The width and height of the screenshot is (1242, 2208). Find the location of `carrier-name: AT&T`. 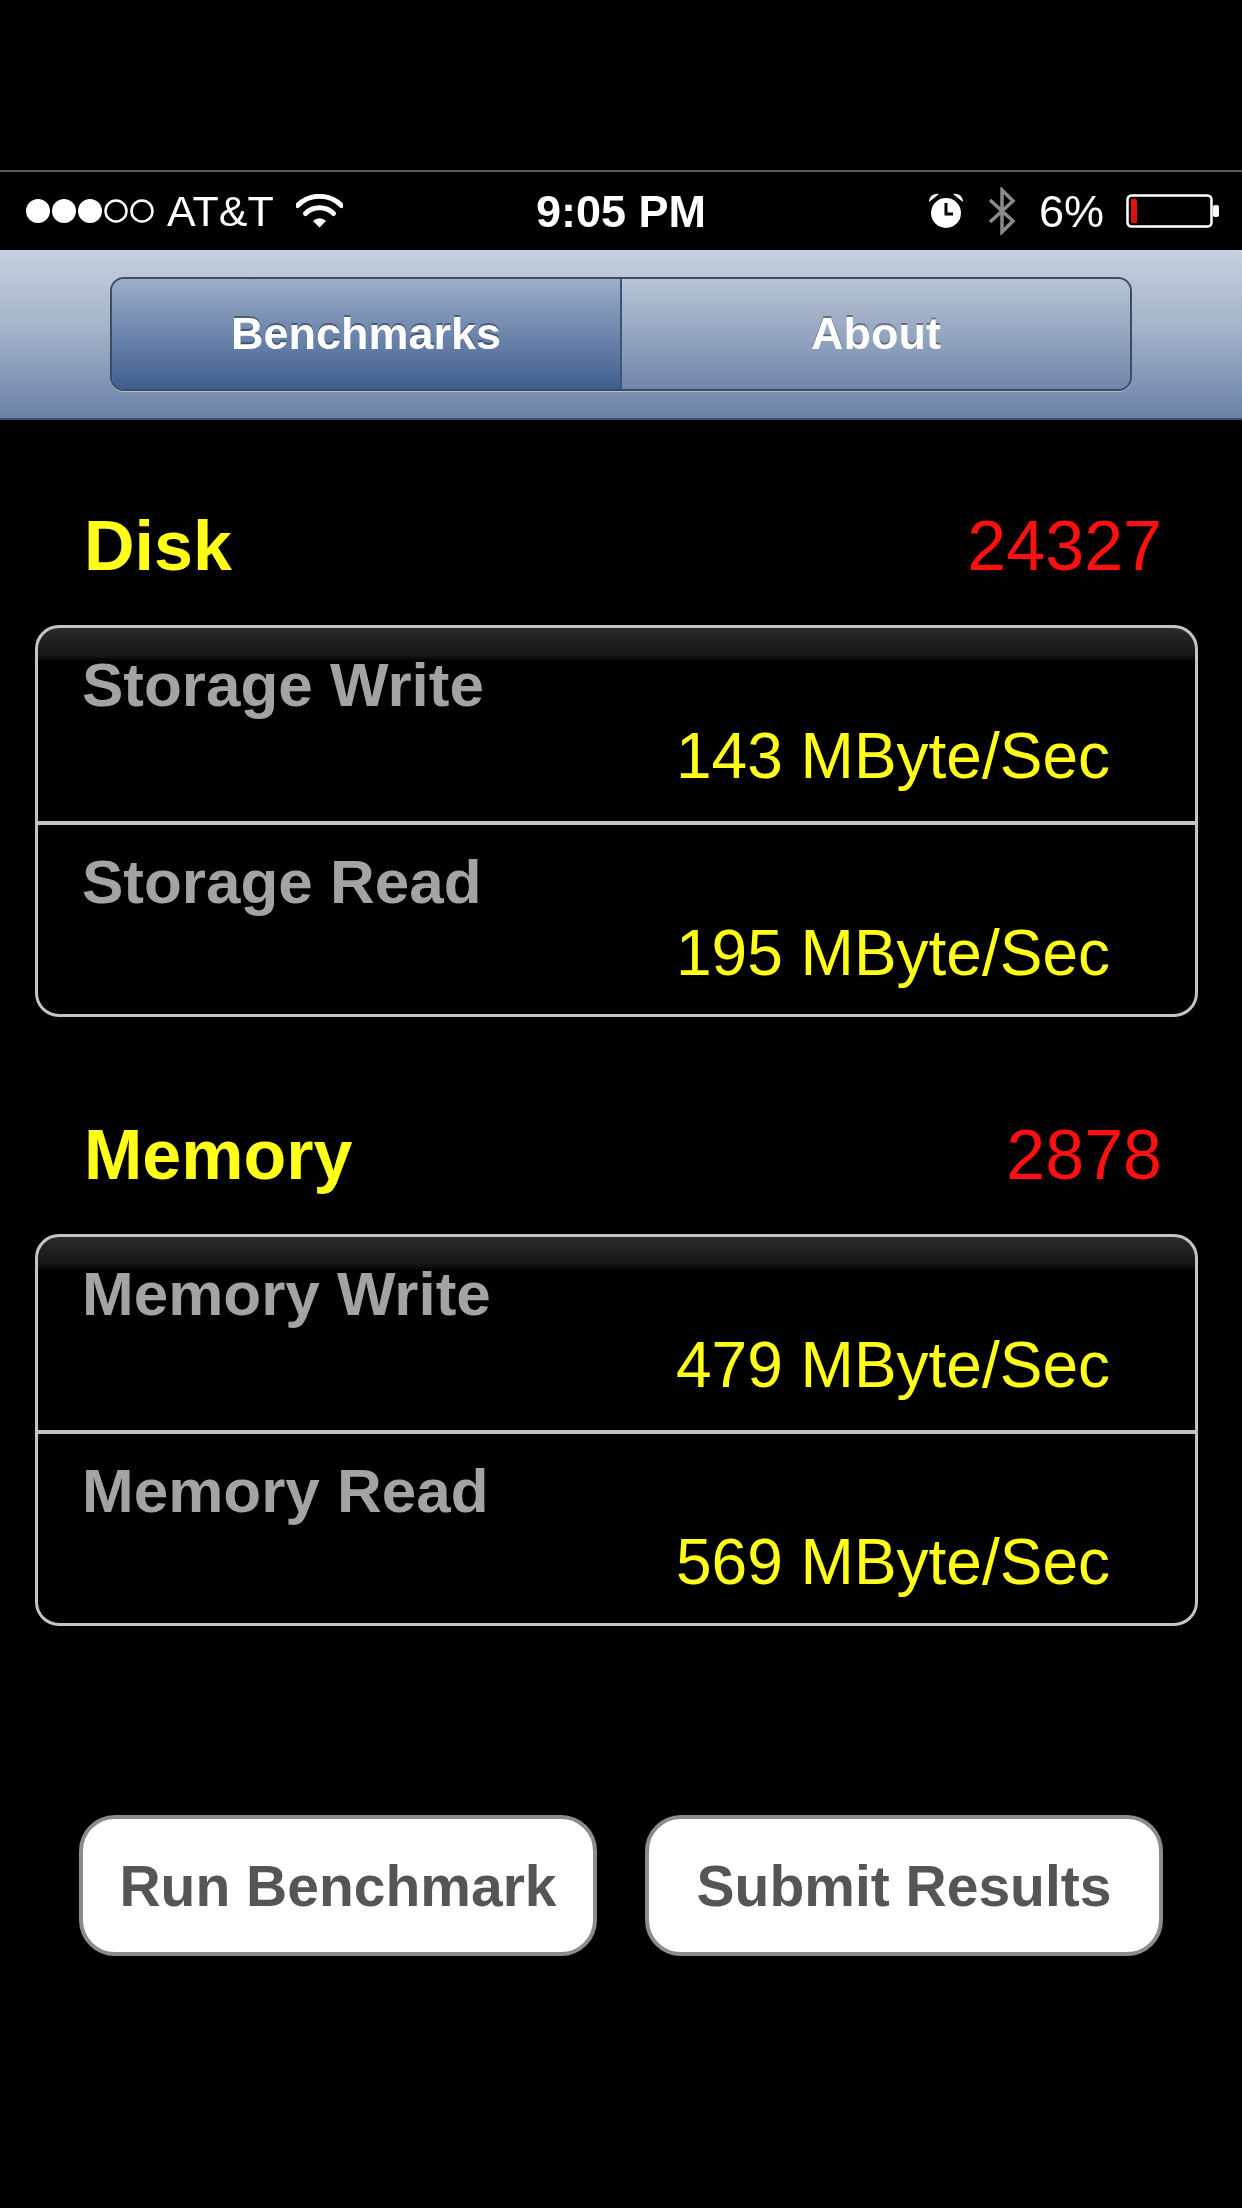

carrier-name: AT&T is located at coordinates (220, 211).